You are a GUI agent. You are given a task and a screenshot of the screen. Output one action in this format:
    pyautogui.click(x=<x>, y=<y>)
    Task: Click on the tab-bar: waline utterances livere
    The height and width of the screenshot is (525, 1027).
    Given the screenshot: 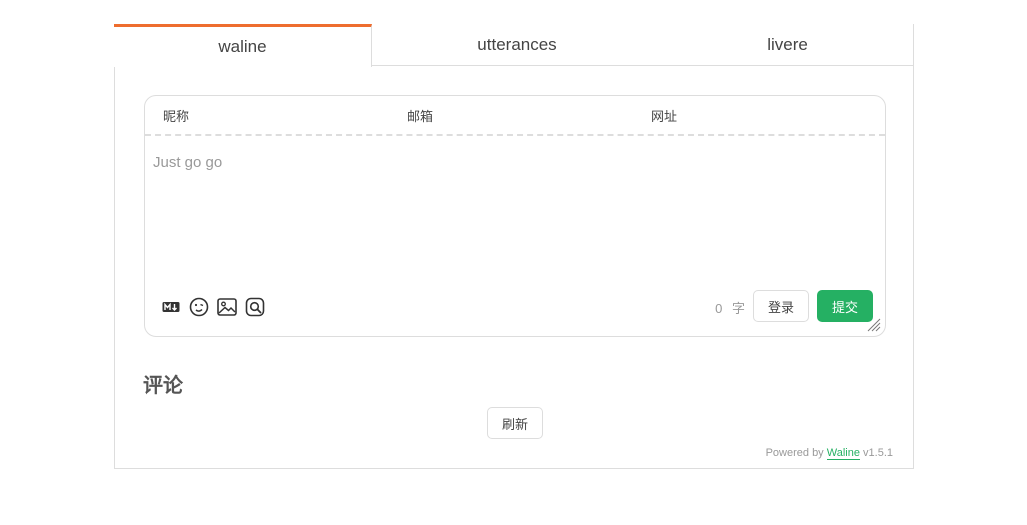 What is the action you would take?
    pyautogui.click(x=514, y=45)
    